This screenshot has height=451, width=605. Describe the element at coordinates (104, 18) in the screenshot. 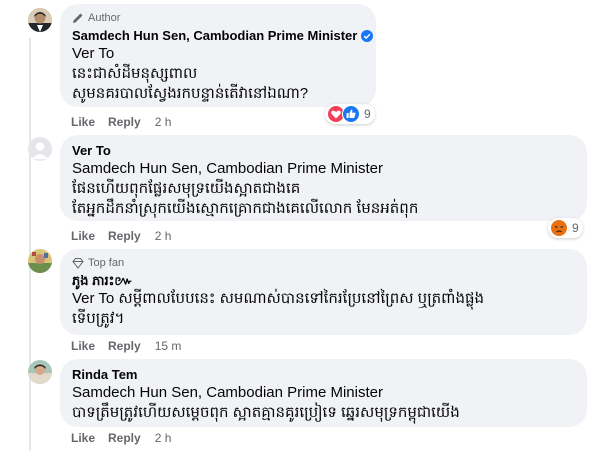

I see `badge-label: Author` at that location.